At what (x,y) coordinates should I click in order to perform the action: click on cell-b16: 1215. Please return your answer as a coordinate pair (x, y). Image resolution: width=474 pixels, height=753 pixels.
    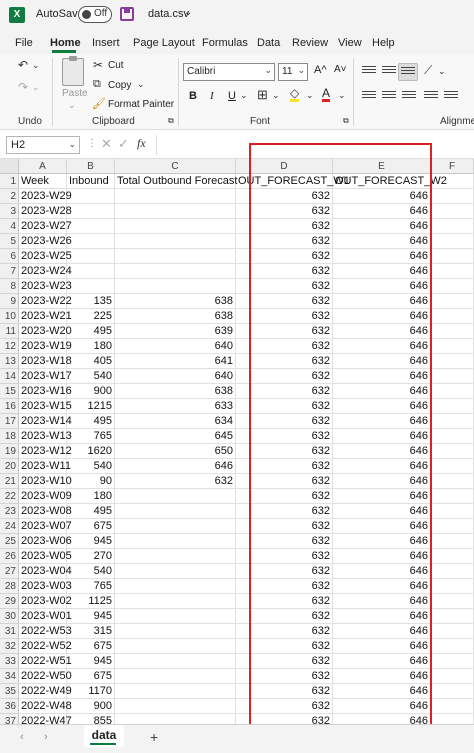
    Looking at the image, I should click on (91, 406).